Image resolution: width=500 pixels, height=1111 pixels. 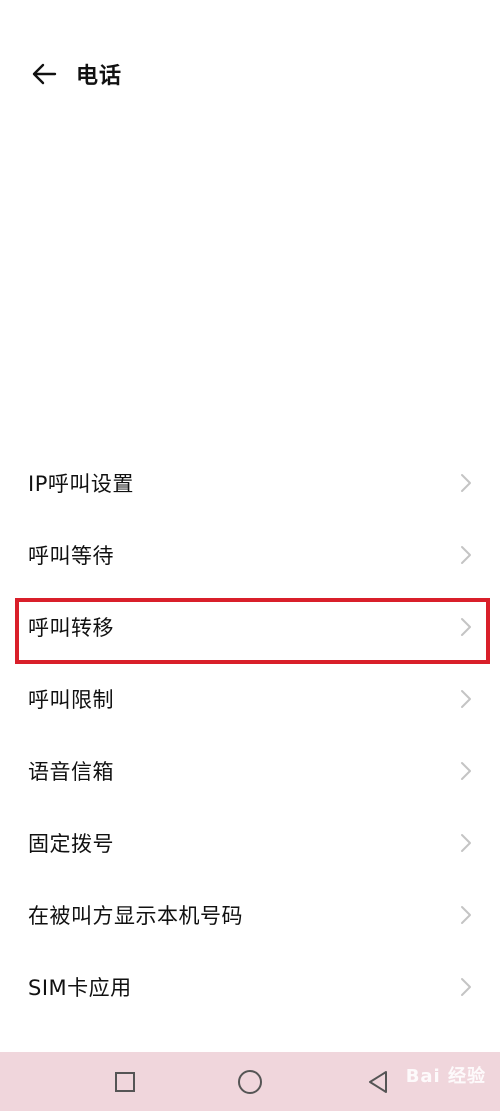 I want to click on recents-button, so click(x=125, y=1082).